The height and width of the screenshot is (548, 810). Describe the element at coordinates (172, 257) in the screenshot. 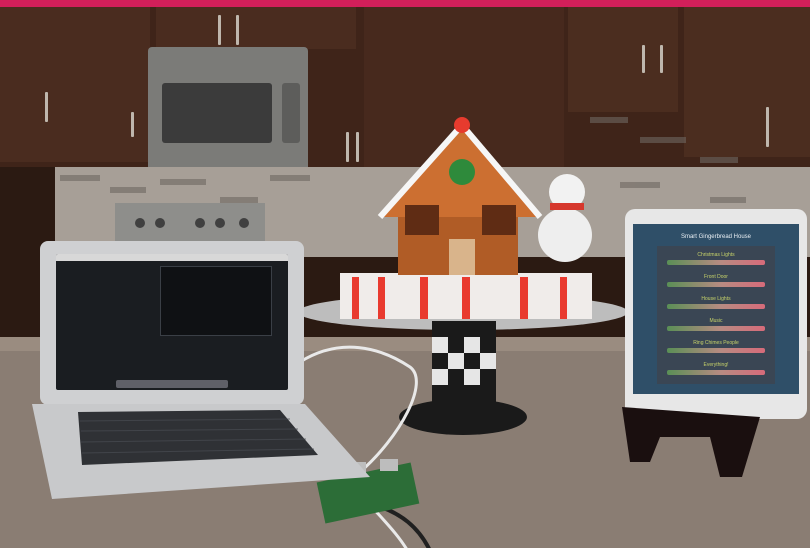

I see `laptop-menubar` at that location.